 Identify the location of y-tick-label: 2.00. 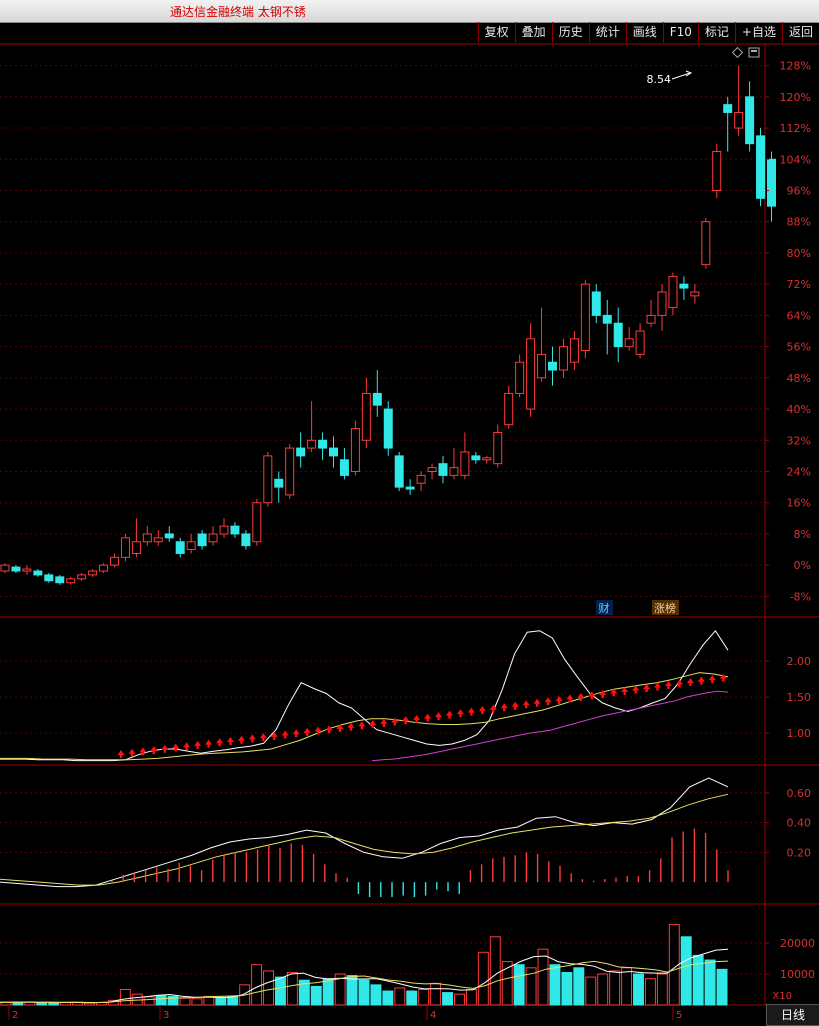
(799, 661).